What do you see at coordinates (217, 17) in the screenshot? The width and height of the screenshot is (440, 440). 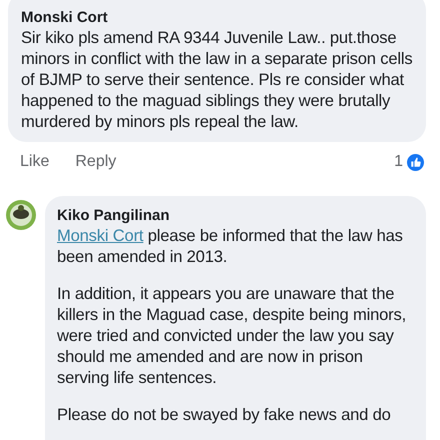 I see `comment-author: Monski Cort` at bounding box center [217, 17].